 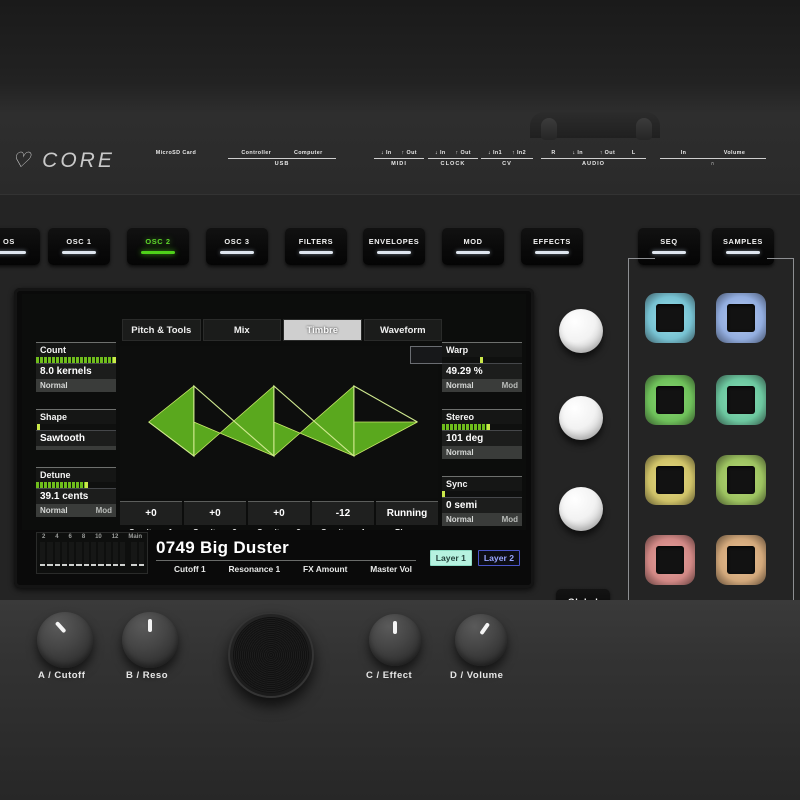 I want to click on level-meter-scale: 2 4 6 8 10 12 Main, so click(x=92, y=536).